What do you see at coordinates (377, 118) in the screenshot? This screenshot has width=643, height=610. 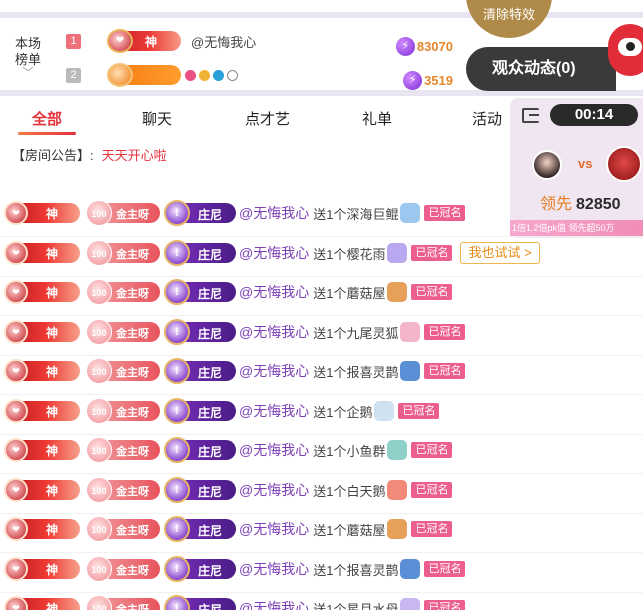 I see `tab-gift-list: 礼单` at bounding box center [377, 118].